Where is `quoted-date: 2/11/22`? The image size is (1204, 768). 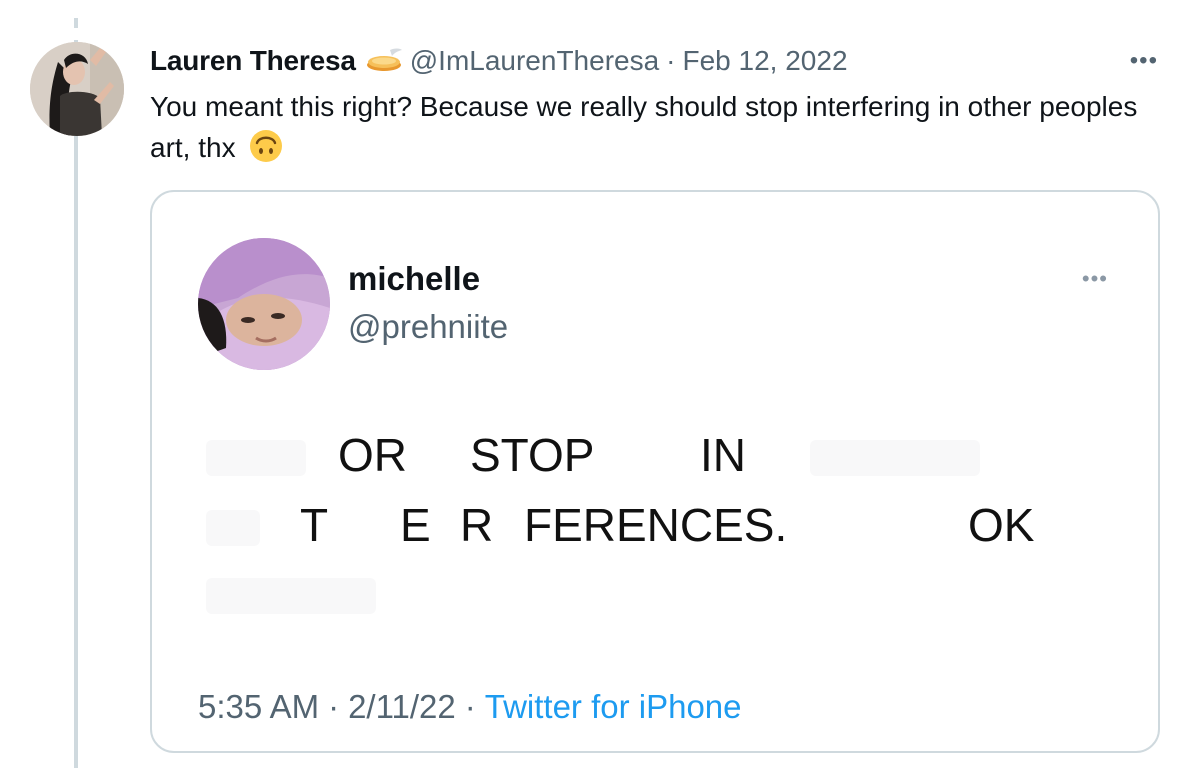 quoted-date: 2/11/22 is located at coordinates (402, 706).